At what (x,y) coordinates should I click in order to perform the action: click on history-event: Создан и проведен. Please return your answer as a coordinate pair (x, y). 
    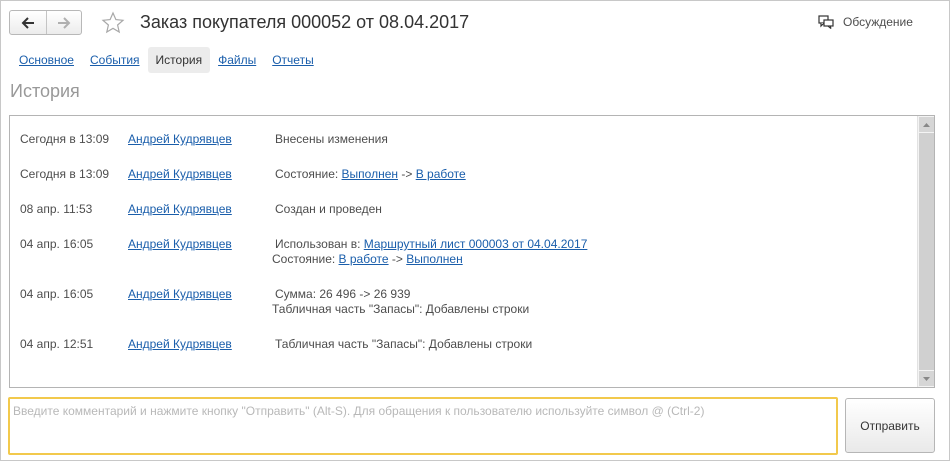
    Looking at the image, I should click on (328, 209).